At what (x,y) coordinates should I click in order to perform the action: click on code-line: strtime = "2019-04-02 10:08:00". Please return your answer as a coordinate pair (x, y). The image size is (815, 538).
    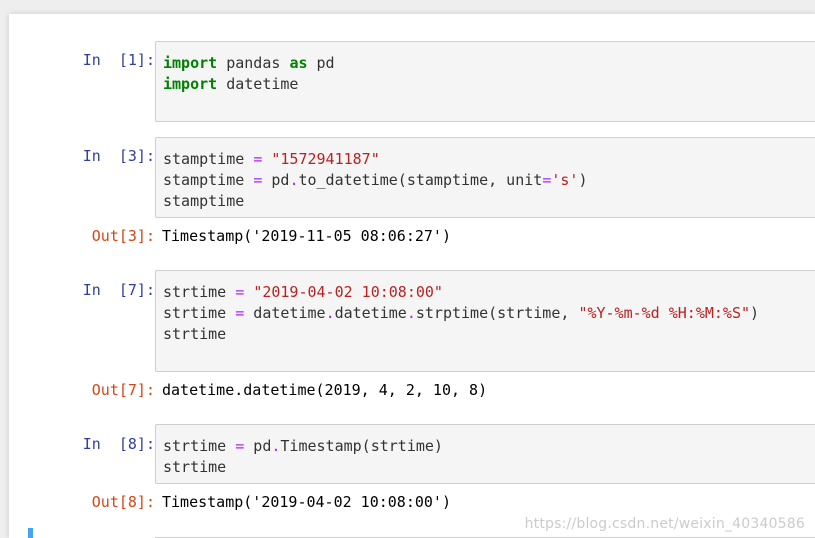
    Looking at the image, I should click on (487, 292).